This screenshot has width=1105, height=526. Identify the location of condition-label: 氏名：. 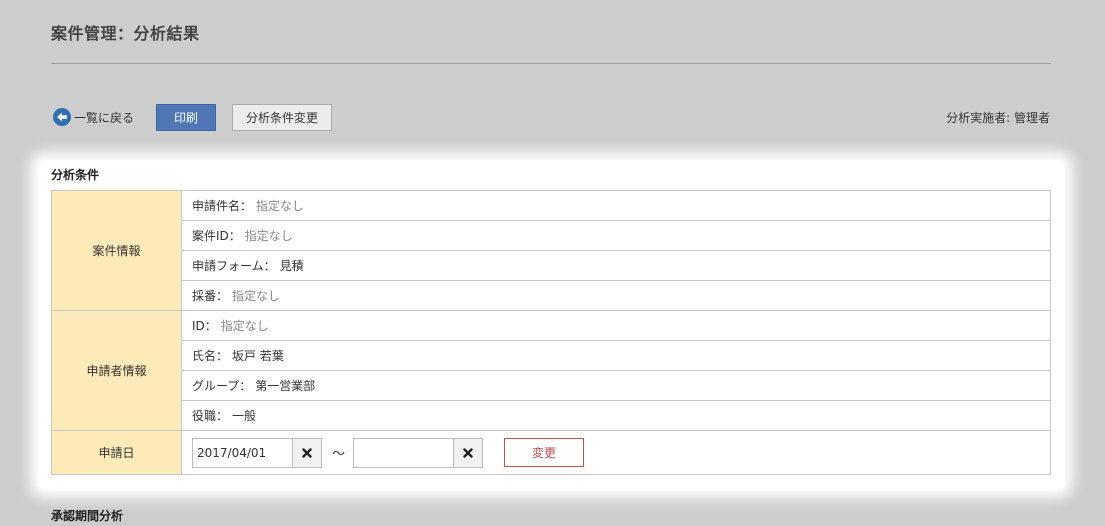
(210, 356).